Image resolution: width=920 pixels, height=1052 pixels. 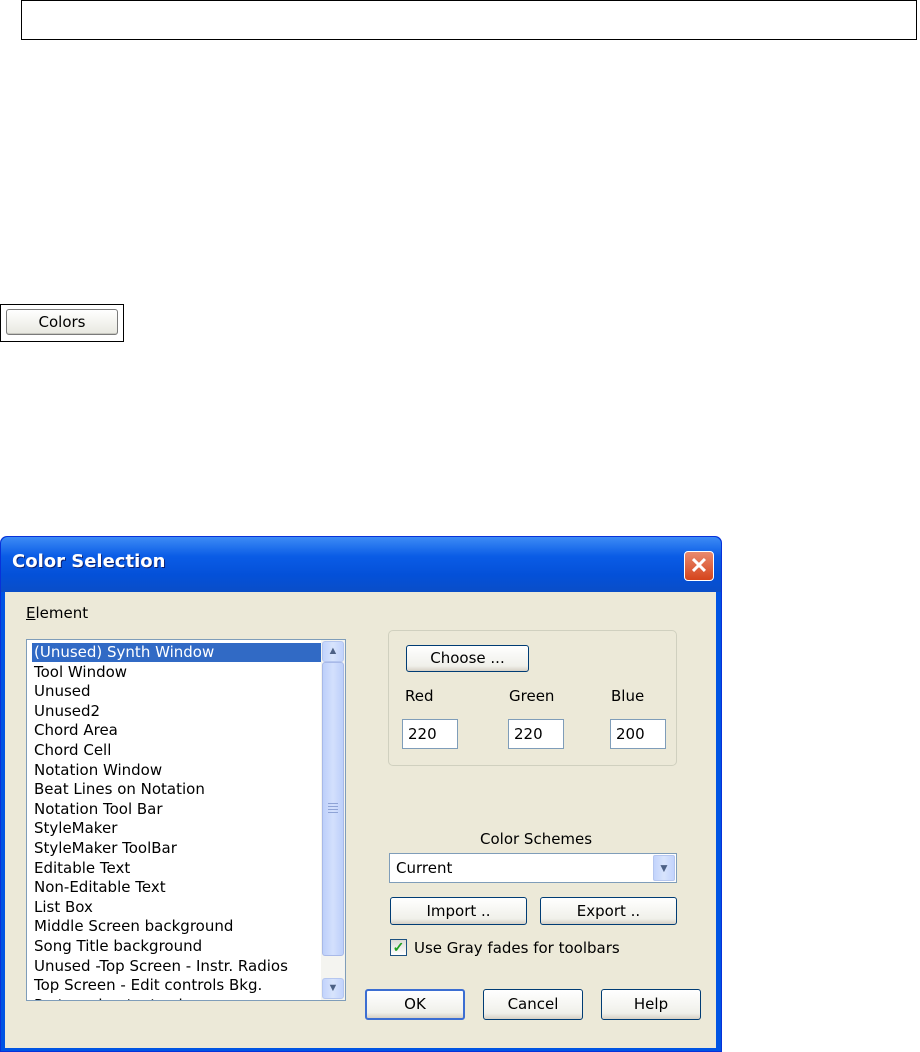 I want to click on list-item: StyleMaker, so click(x=177, y=828).